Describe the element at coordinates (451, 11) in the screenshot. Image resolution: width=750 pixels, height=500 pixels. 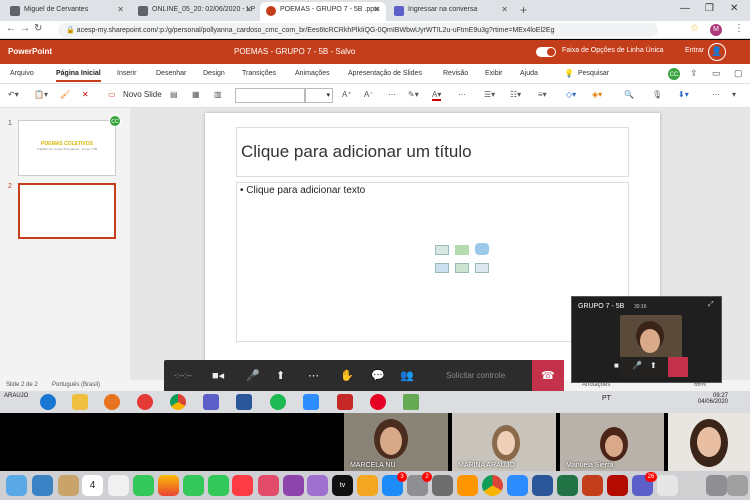
I see `tab-ingressar: Ingressar na conversa ✕` at that location.